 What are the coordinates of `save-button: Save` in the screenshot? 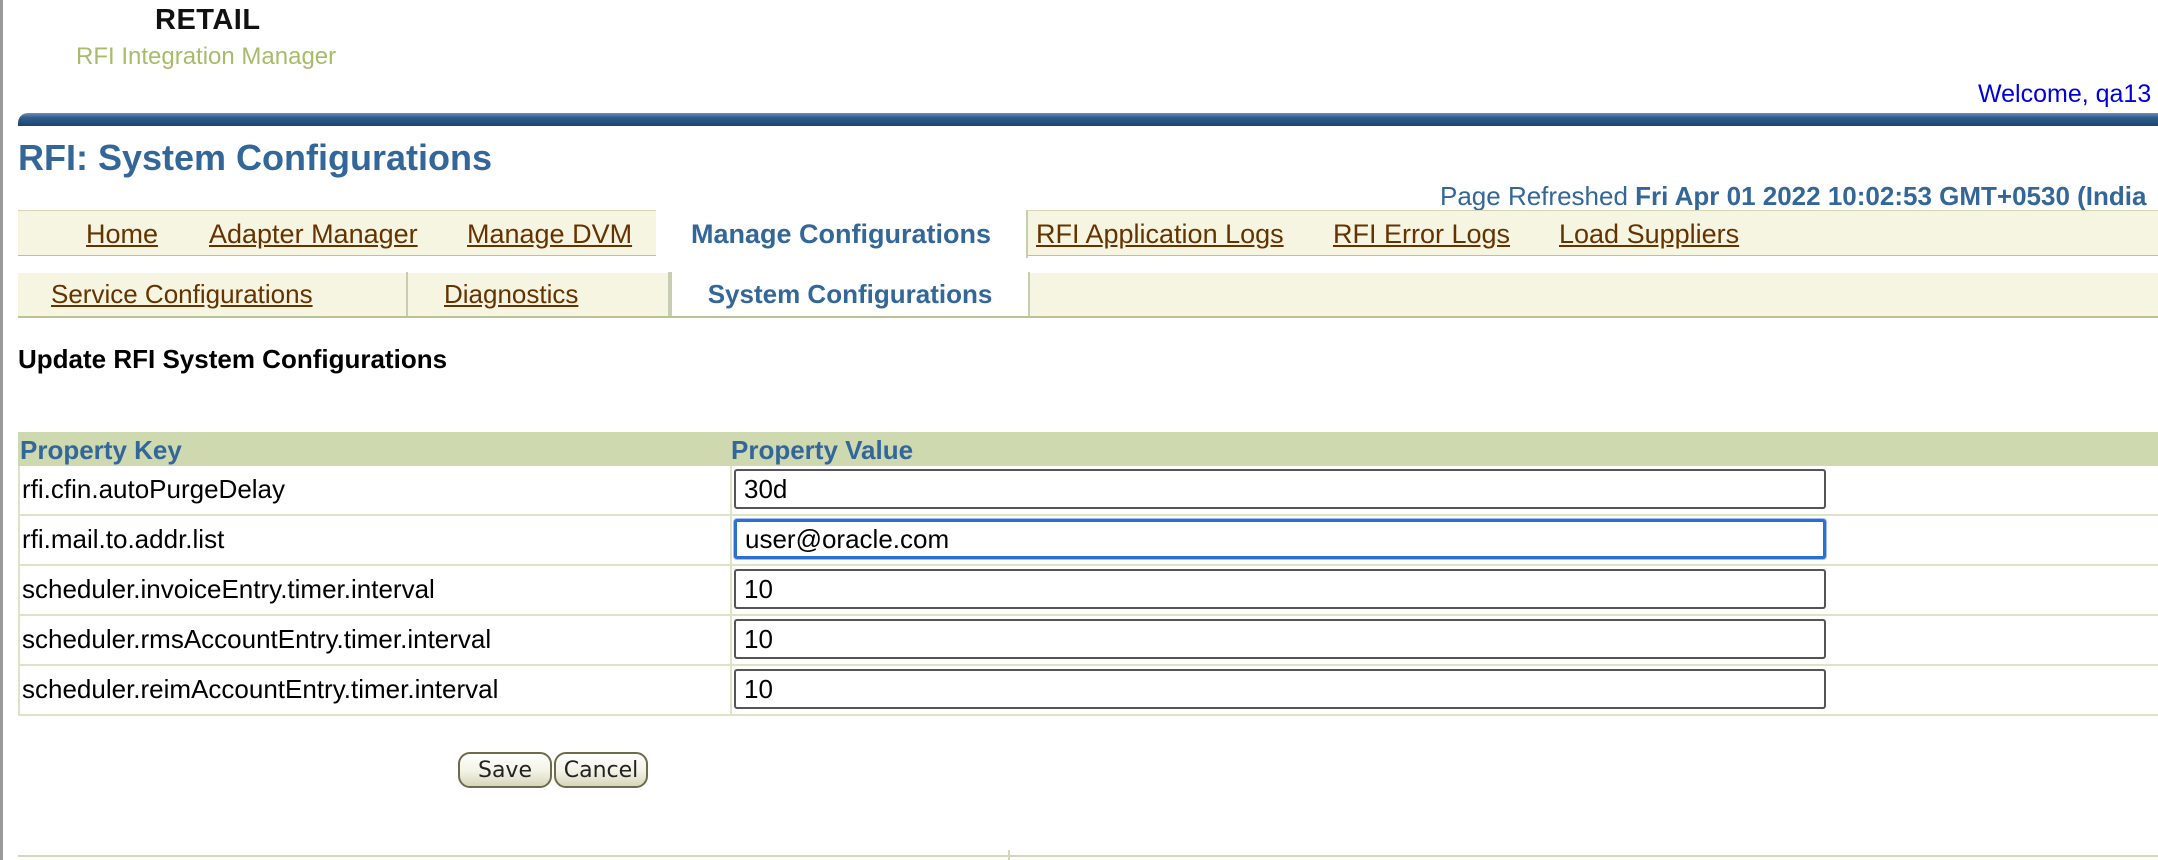 It's located at (505, 770).